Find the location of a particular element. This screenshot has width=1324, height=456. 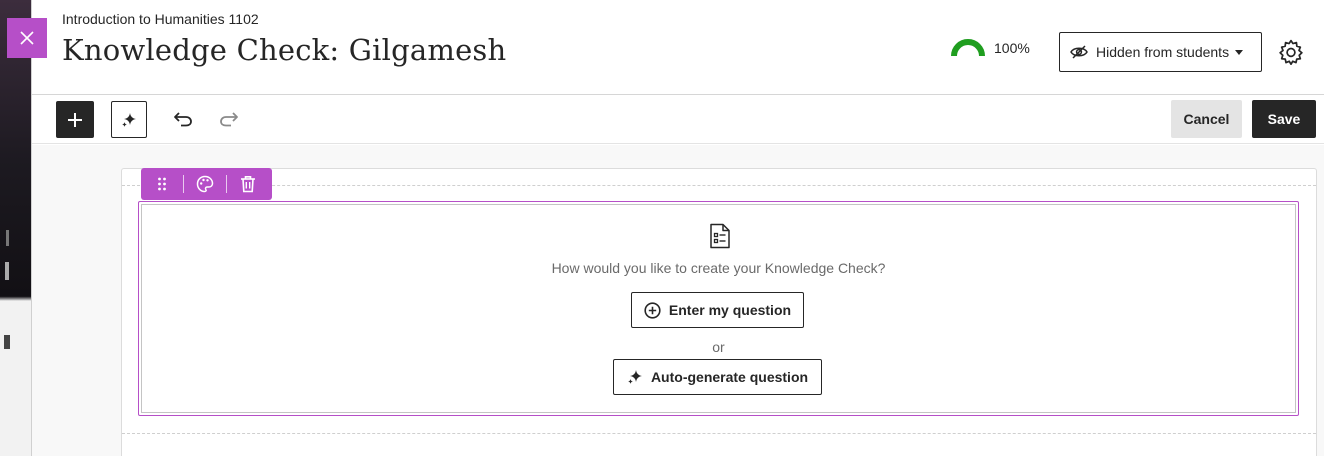

page-title: Knowledge Check: Gilgamesh is located at coordinates (284, 50).